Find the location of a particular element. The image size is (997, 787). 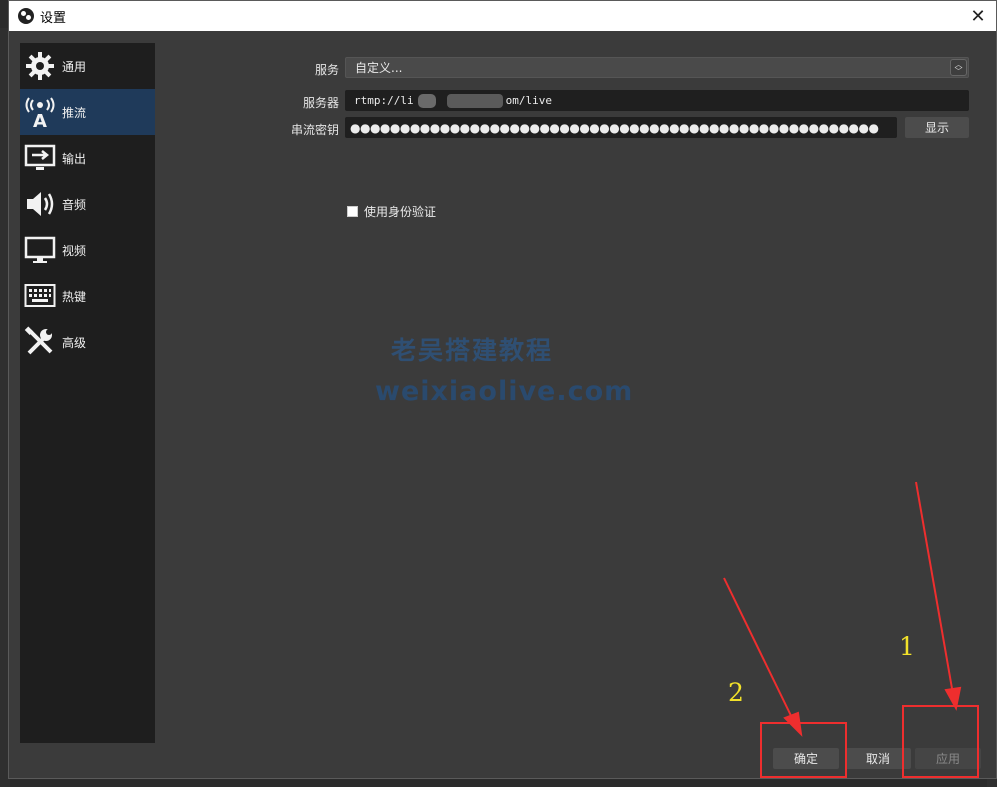

use-auth-checkbox is located at coordinates (352, 211).